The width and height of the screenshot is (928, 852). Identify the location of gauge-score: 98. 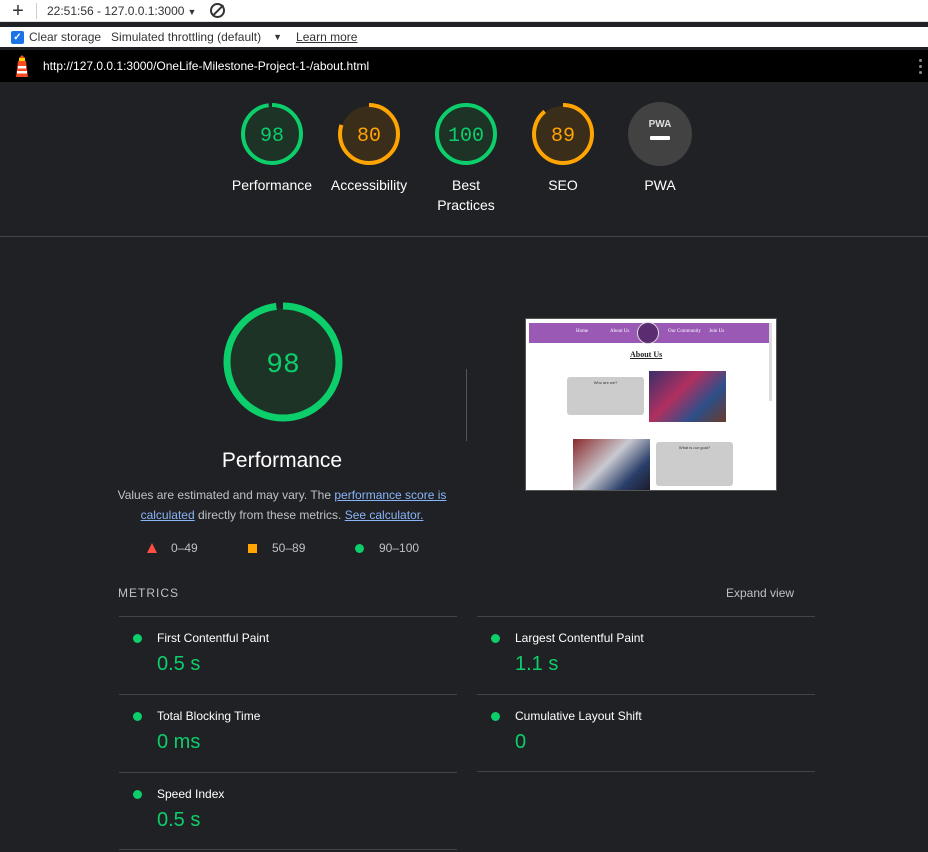
(272, 136).